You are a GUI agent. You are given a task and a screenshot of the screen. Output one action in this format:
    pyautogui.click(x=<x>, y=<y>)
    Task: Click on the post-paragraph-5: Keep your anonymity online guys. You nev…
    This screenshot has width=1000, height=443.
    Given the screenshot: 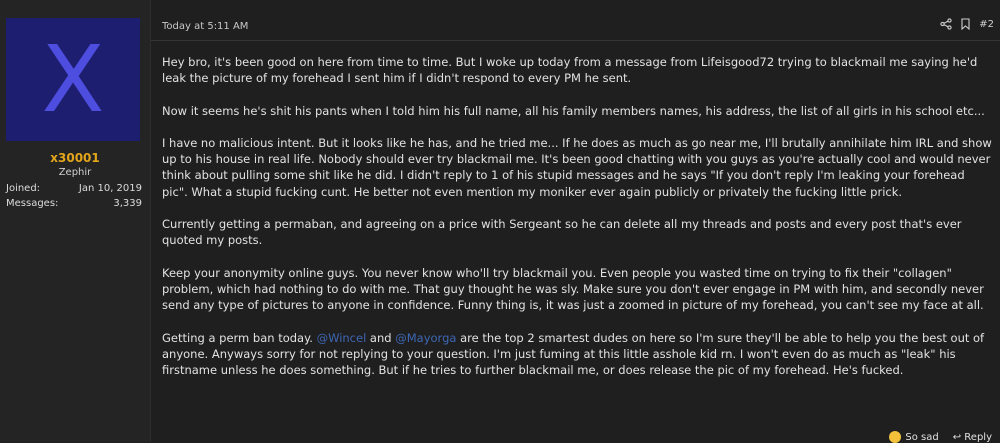 What is the action you would take?
    pyautogui.click(x=573, y=289)
    